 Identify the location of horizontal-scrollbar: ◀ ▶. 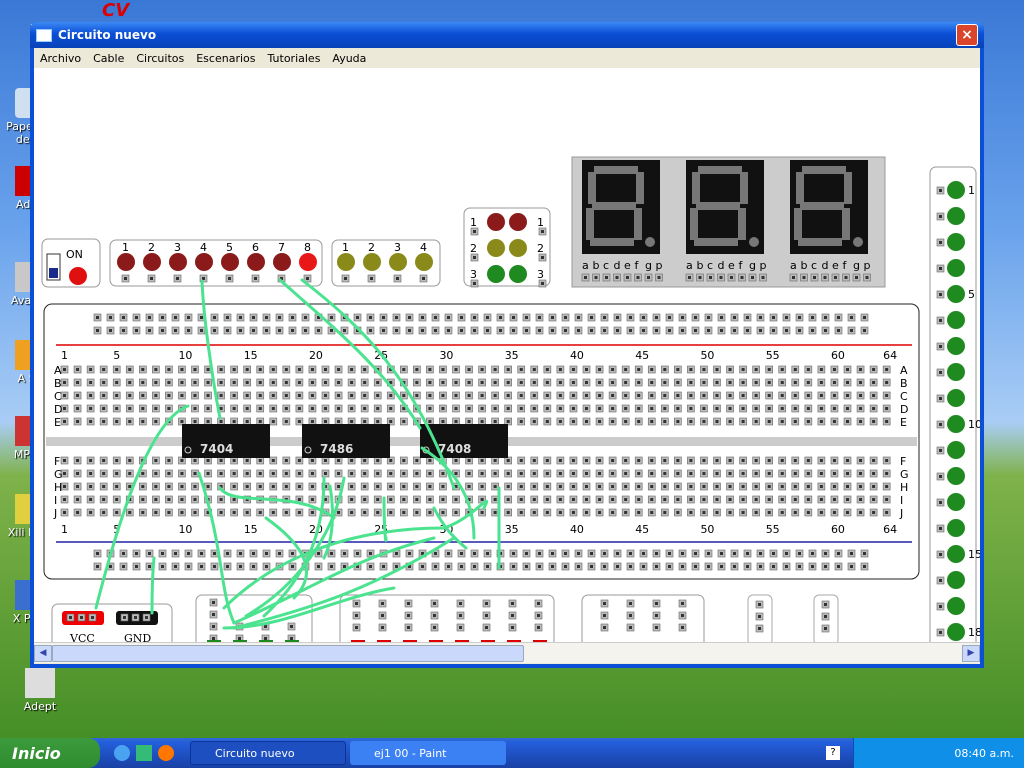
(507, 652).